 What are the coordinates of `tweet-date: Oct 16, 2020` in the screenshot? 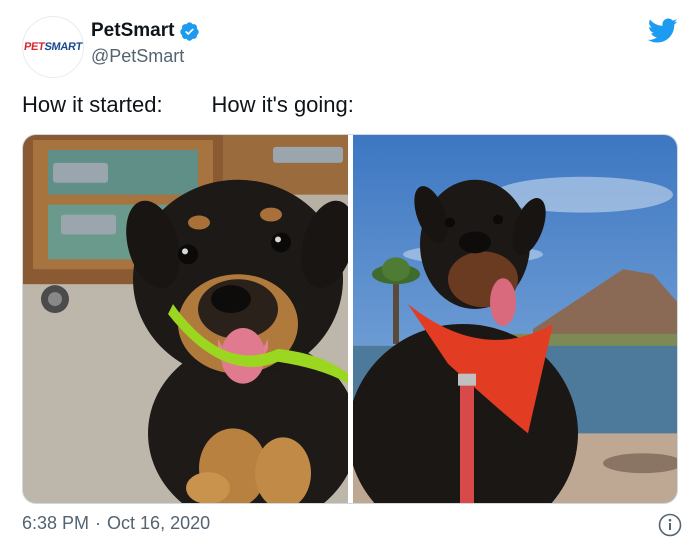 It's located at (158, 523).